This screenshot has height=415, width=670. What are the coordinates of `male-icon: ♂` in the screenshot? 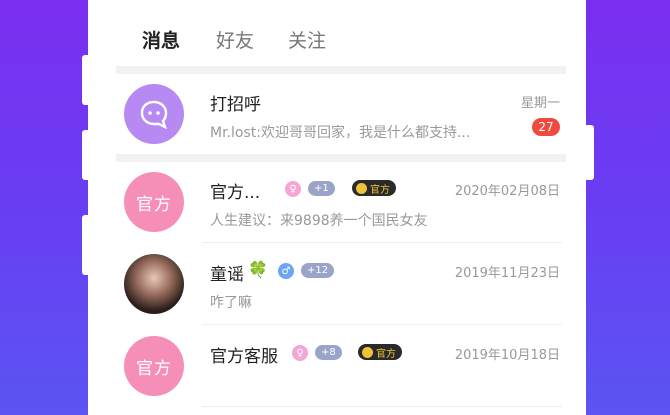 It's located at (286, 271).